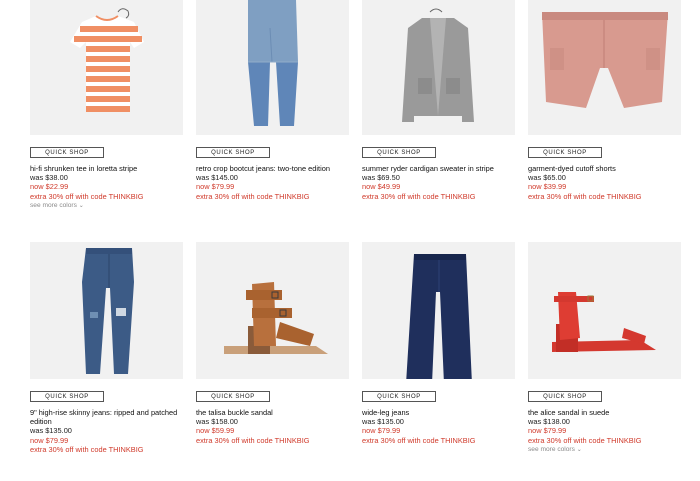 The height and width of the screenshot is (481, 700). What do you see at coordinates (438, 168) in the screenshot?
I see `product-name: summer ryder cardigan sweater in stripe` at bounding box center [438, 168].